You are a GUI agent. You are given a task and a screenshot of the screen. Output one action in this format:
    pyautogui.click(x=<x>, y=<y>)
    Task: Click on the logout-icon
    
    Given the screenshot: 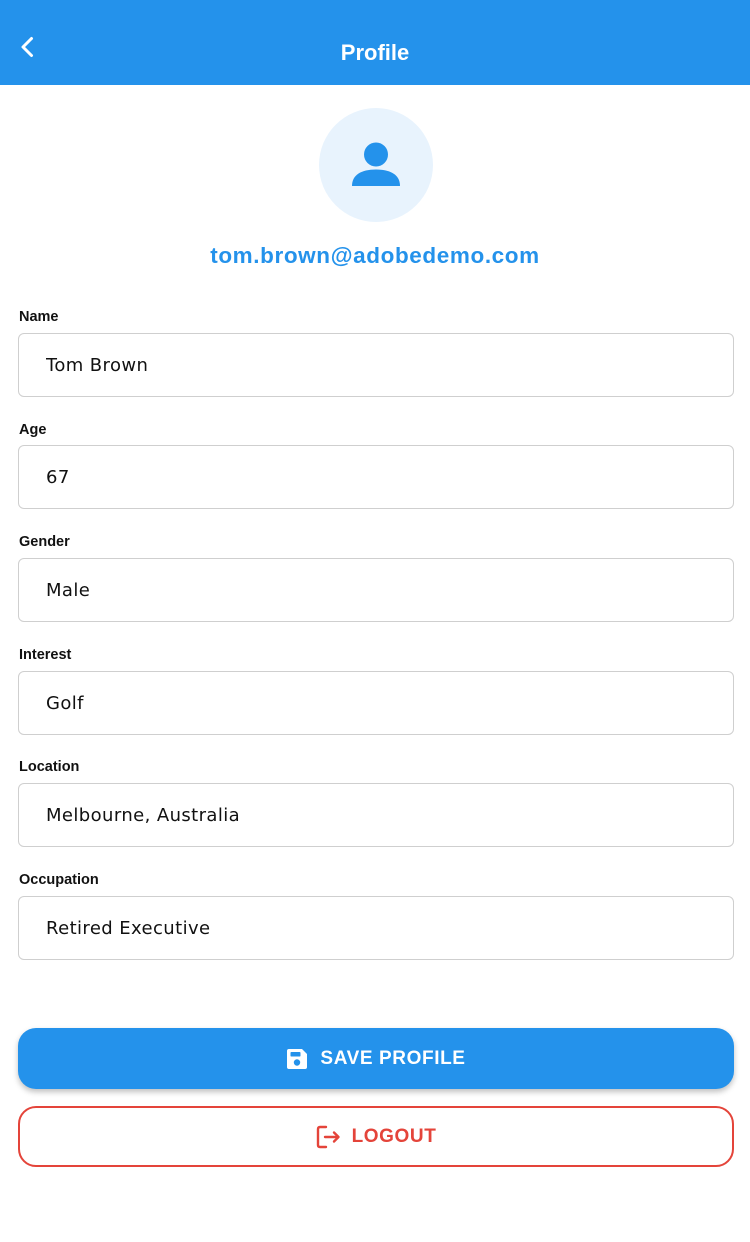 What is the action you would take?
    pyautogui.click(x=329, y=1137)
    